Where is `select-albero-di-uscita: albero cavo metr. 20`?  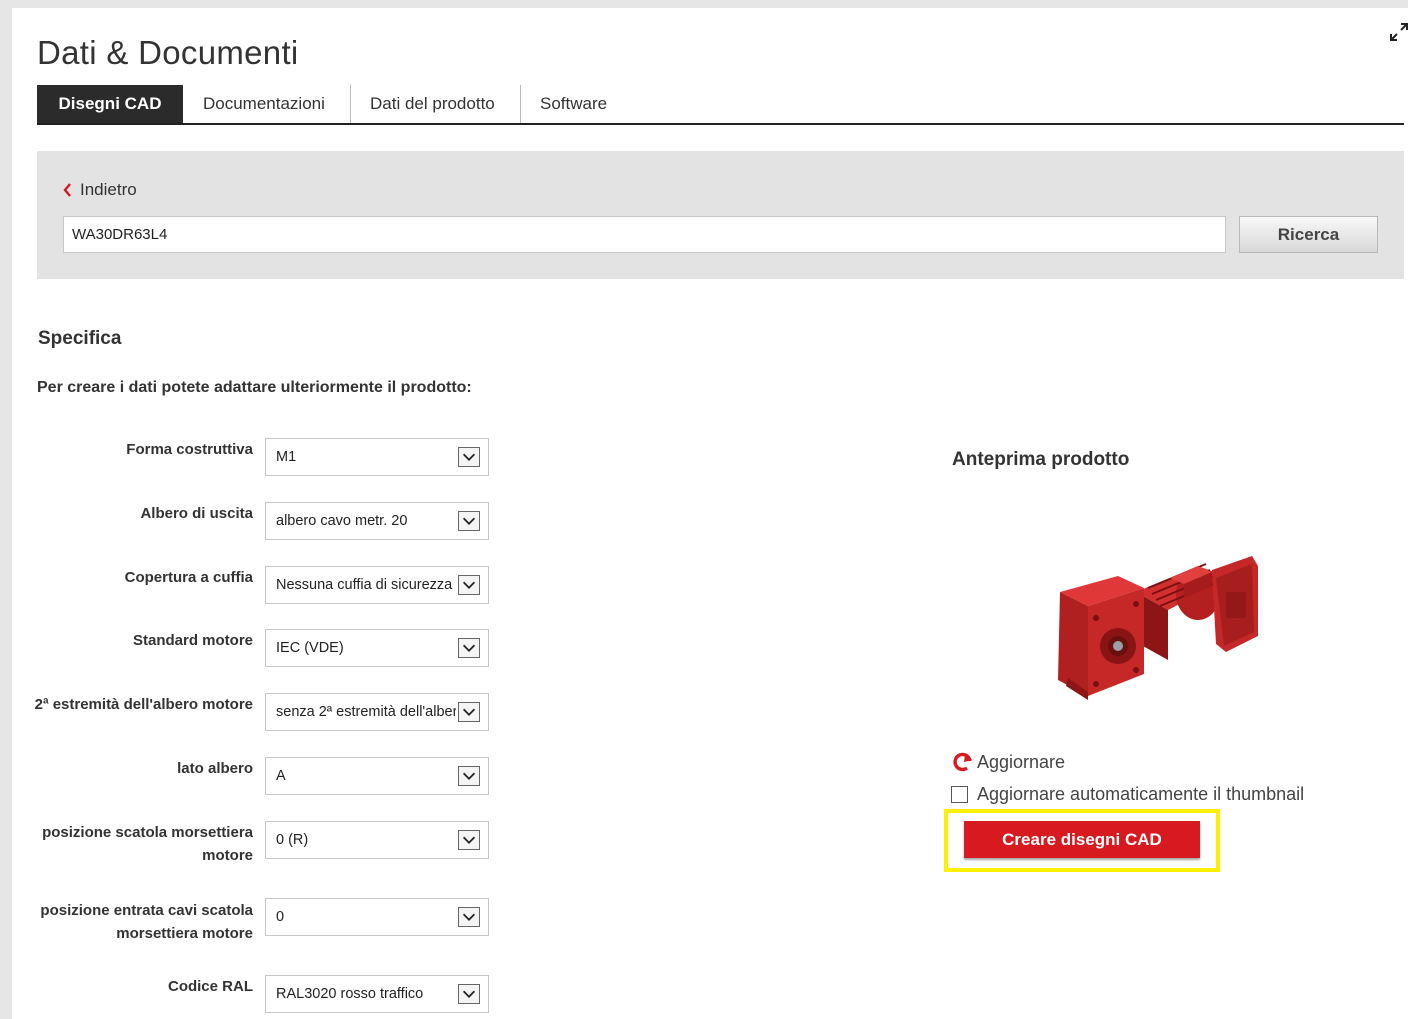
select-albero-di-uscita: albero cavo metr. 20 is located at coordinates (377, 521).